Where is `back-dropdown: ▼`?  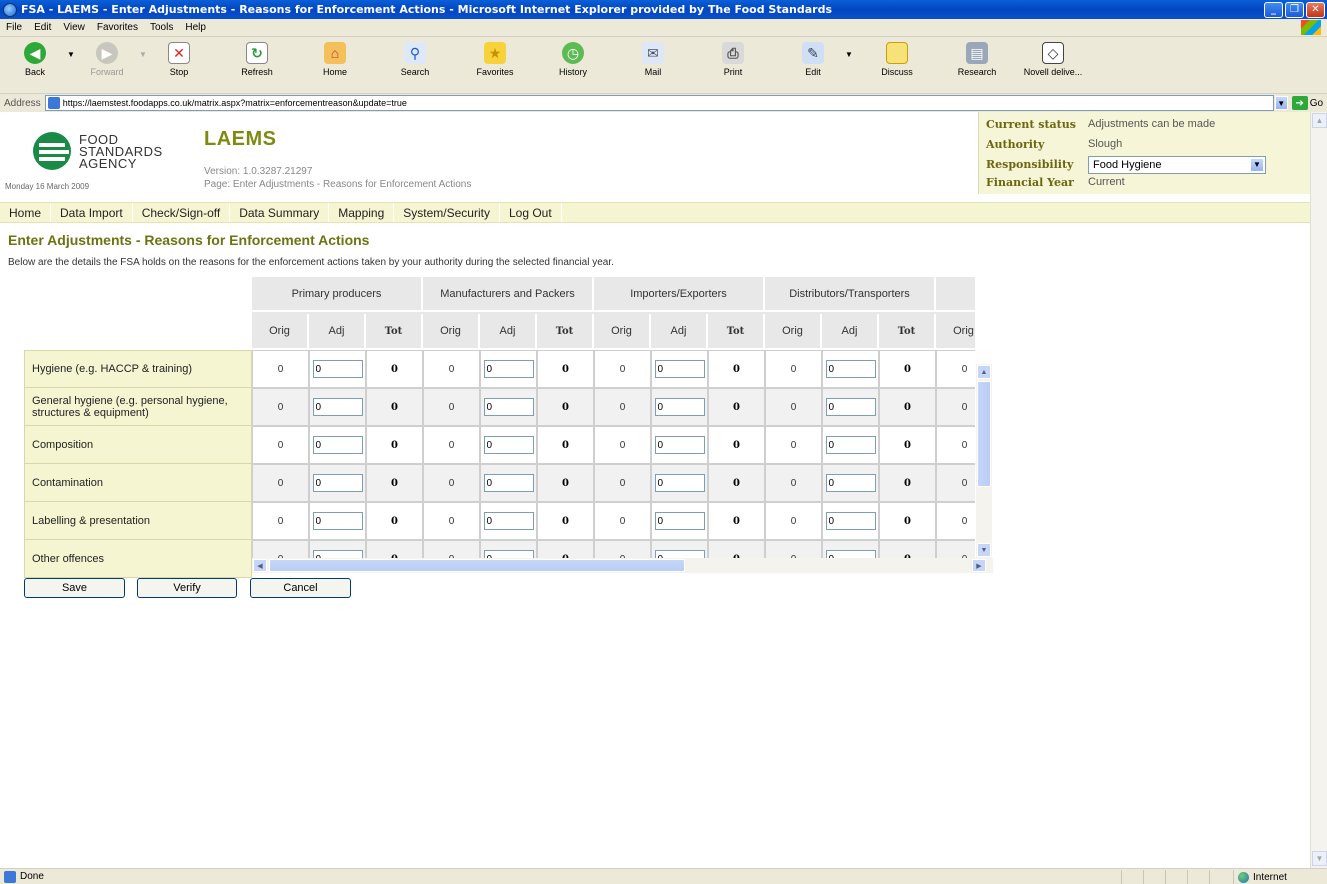
back-dropdown: ▼ is located at coordinates (71, 54).